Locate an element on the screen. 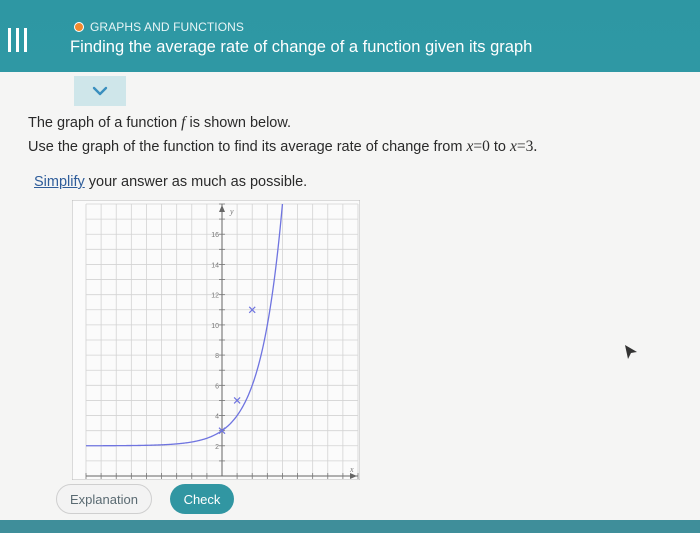 This screenshot has height=533, width=700. question-text: The graph of a function is located at coordinates (105, 123).